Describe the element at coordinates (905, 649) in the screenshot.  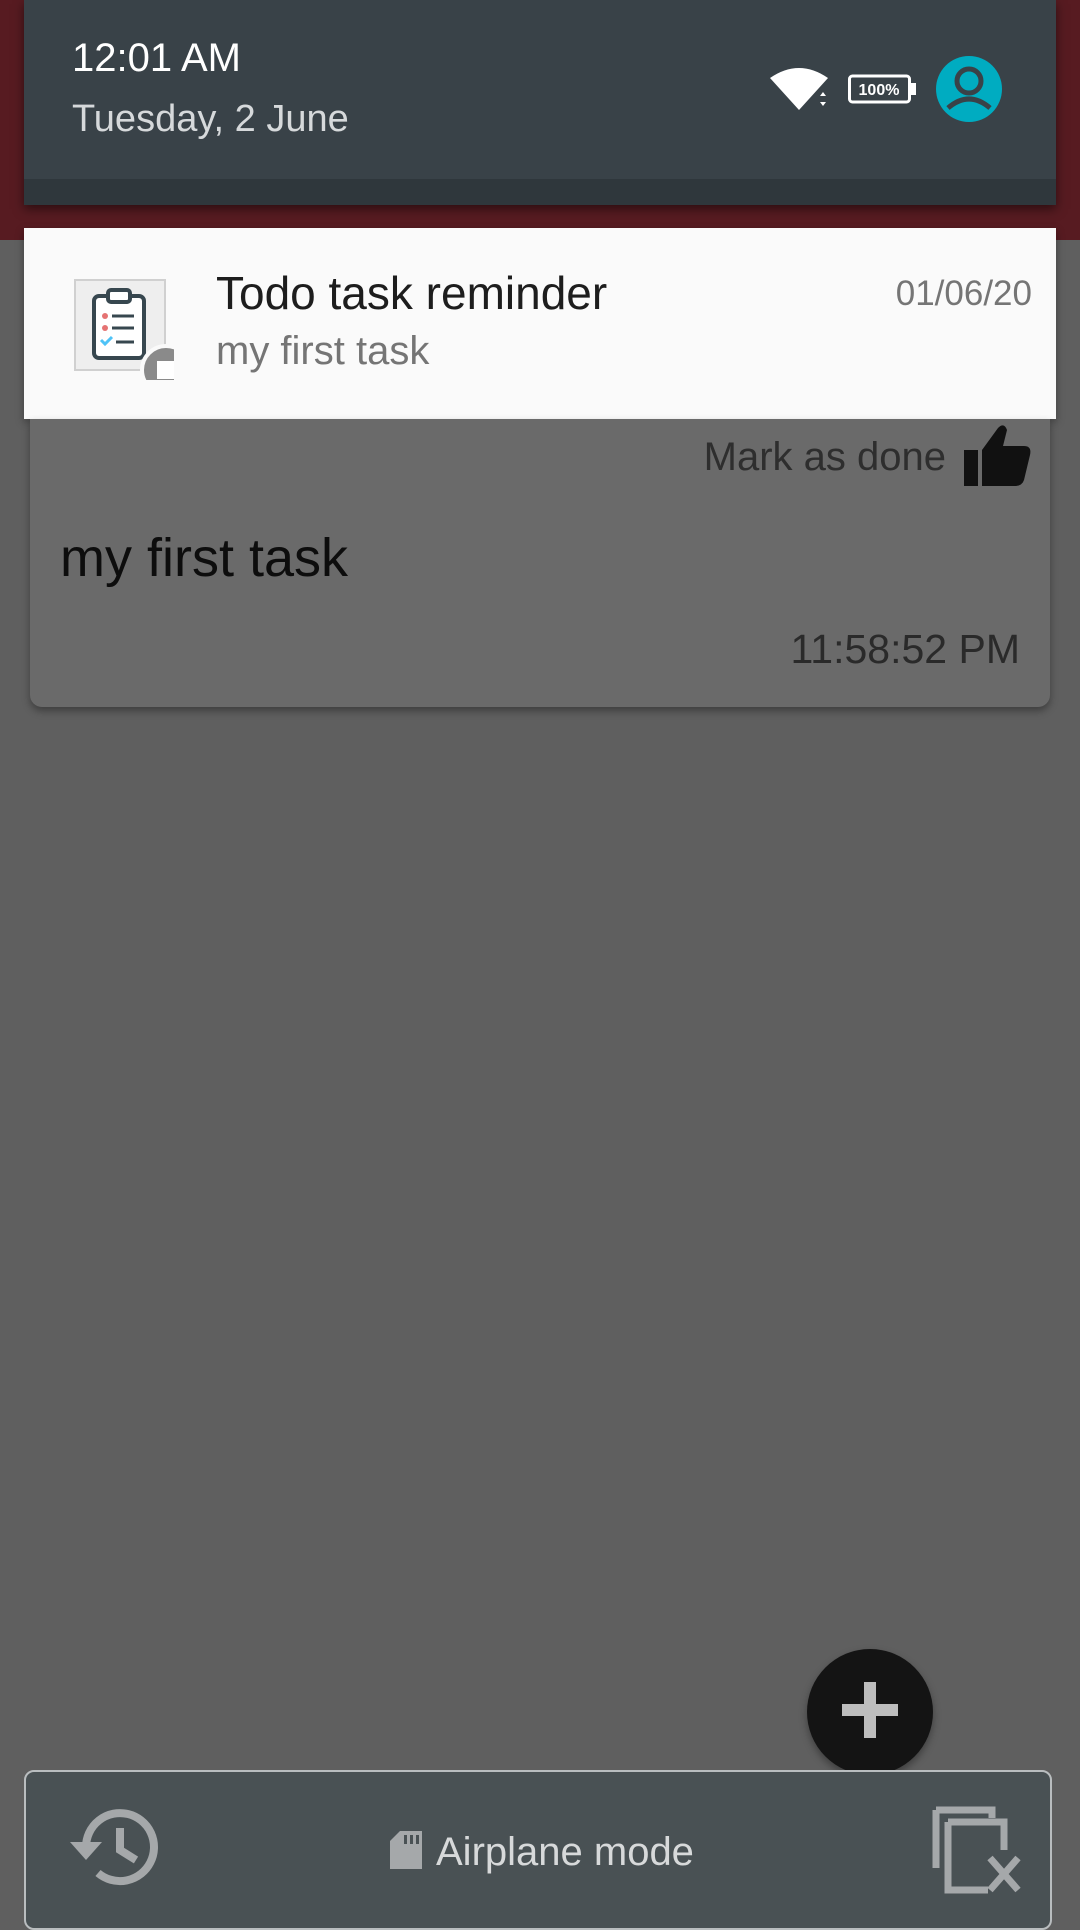
I see `task-time: 11:58:52 PM` at that location.